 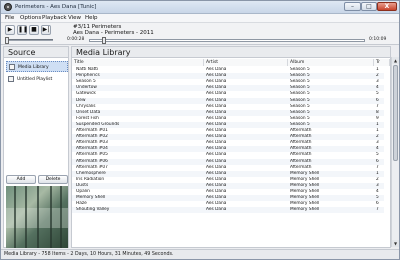 What do you see at coordinates (34, 30) in the screenshot?
I see `stop-button: ■` at bounding box center [34, 30].